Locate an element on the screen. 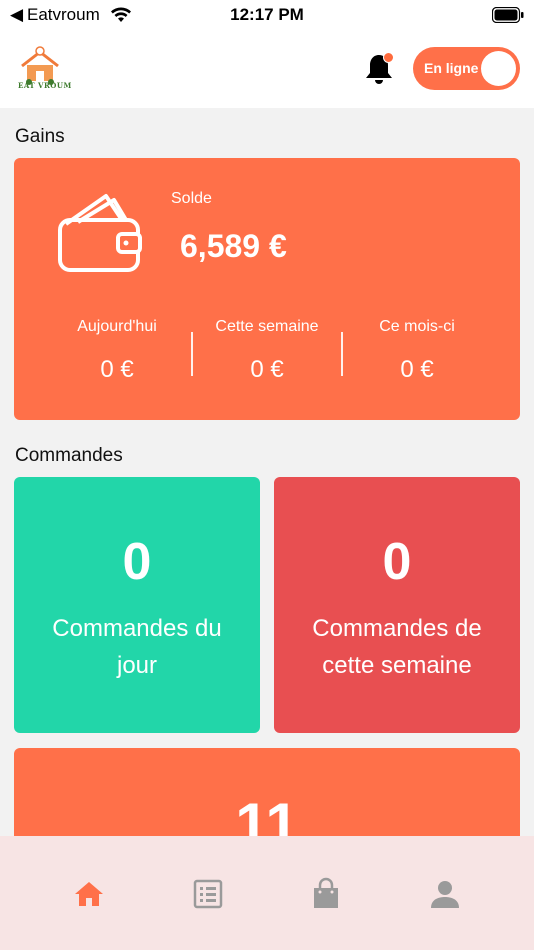 This screenshot has height=950, width=534. bottom-tab-bar is located at coordinates (267, 893).